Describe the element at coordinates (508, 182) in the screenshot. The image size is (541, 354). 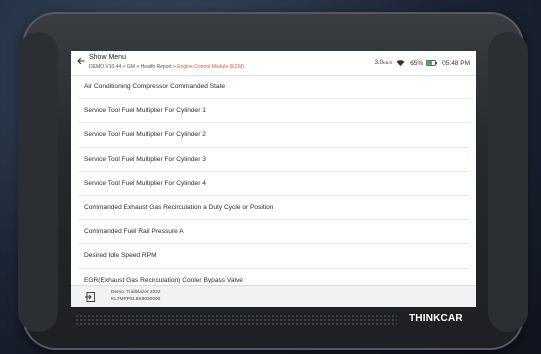
I see `device-bumper-right` at that location.